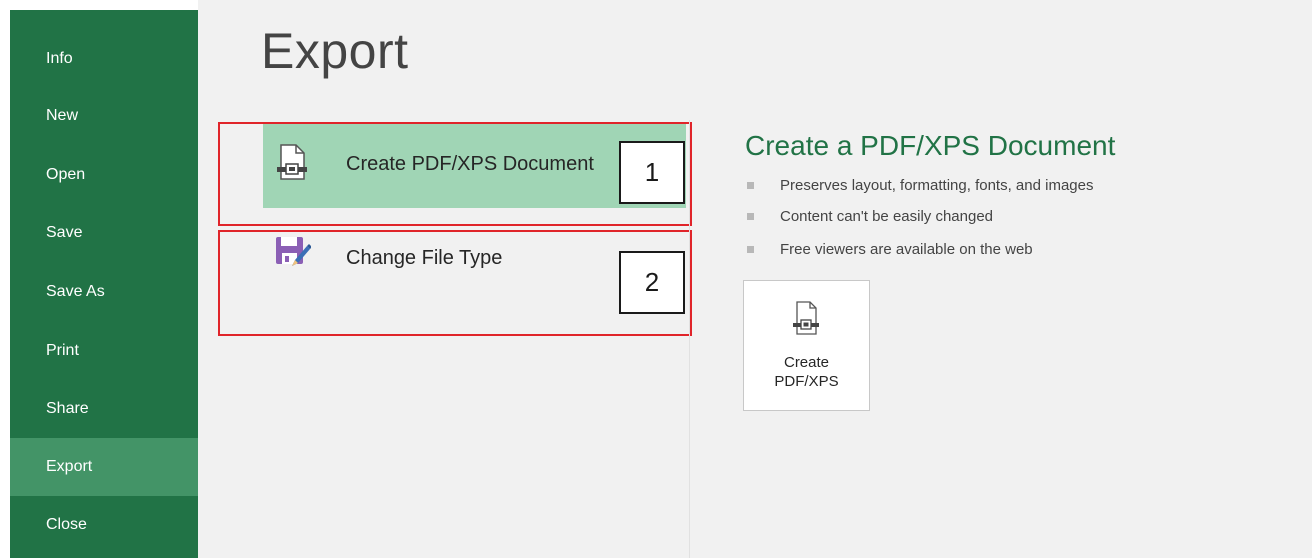 The image size is (1312, 558). I want to click on sidebar-item-label: Print, so click(62, 350).